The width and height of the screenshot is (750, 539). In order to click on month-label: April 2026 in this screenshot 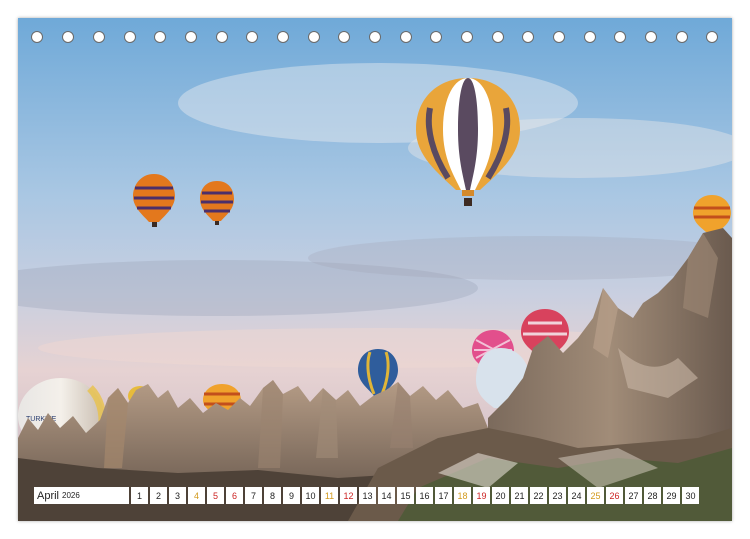, I will do `click(81, 495)`.